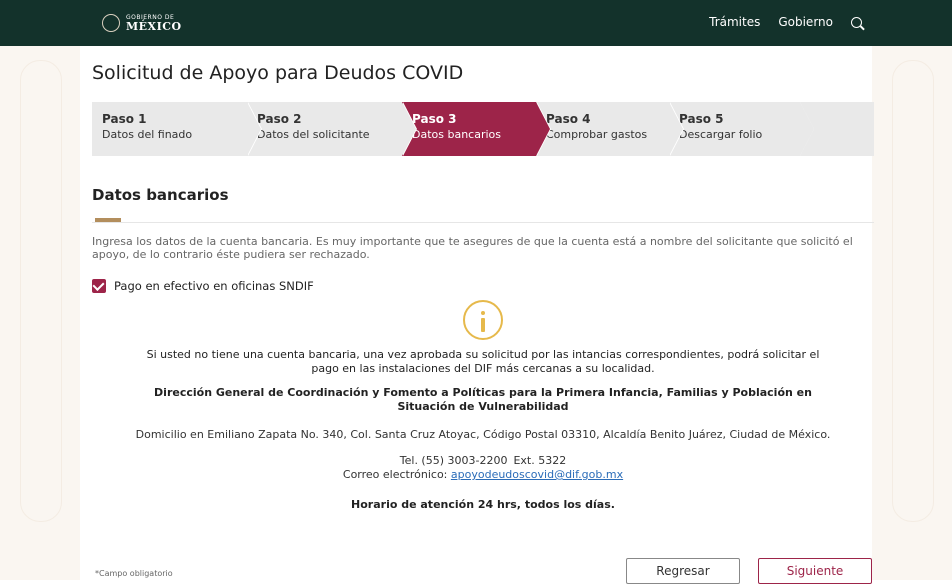 The height and width of the screenshot is (584, 952). What do you see at coordinates (540, 460) in the screenshot?
I see `telefono-ext: Ext. 5322` at bounding box center [540, 460].